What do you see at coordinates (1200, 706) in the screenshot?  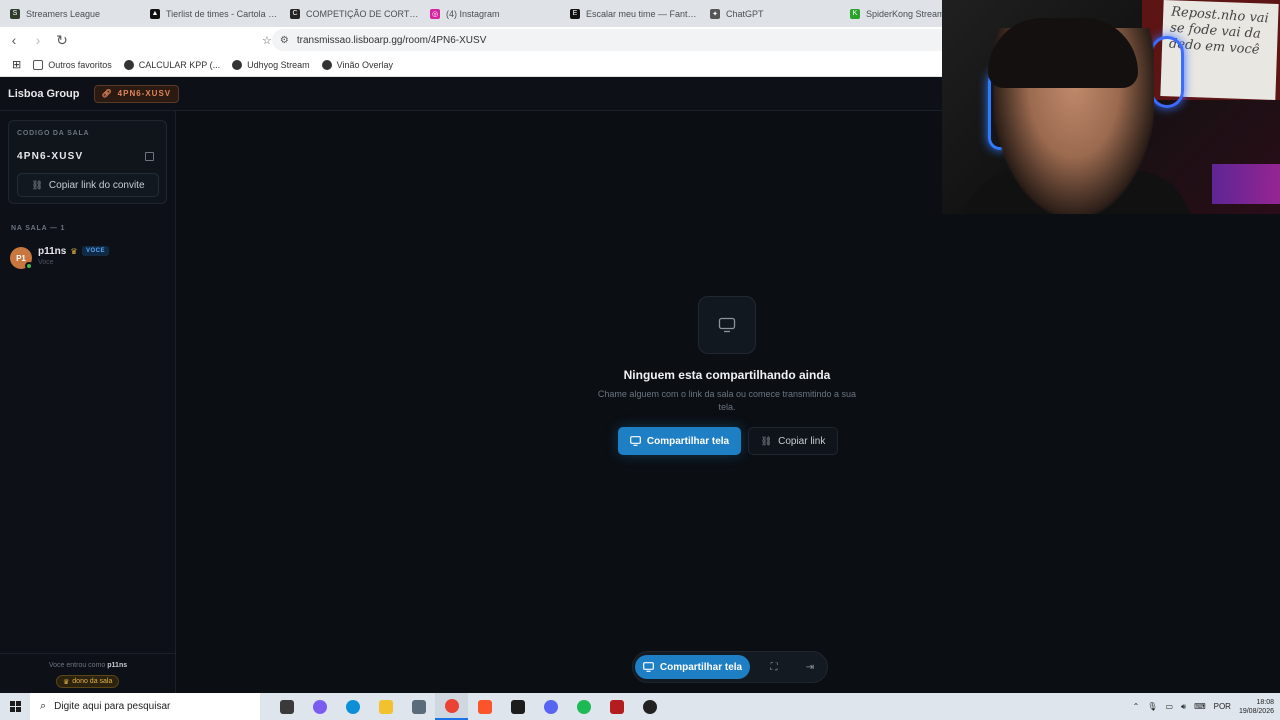 I see `keyboard-icon: ⌨` at bounding box center [1200, 706].